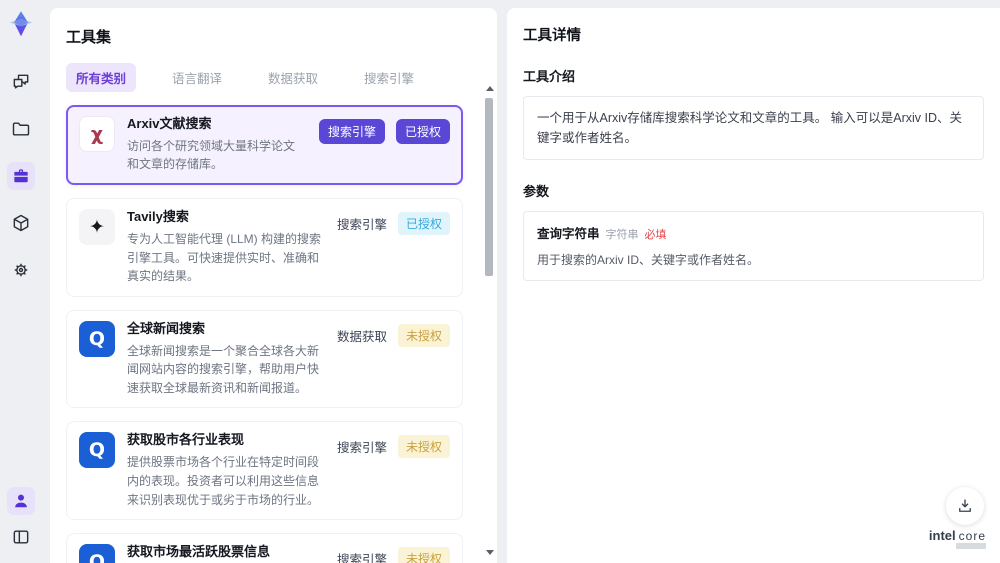 The image size is (1000, 563). Describe the element at coordinates (655, 235) in the screenshot. I see `param-required-badge: 必填` at that location.